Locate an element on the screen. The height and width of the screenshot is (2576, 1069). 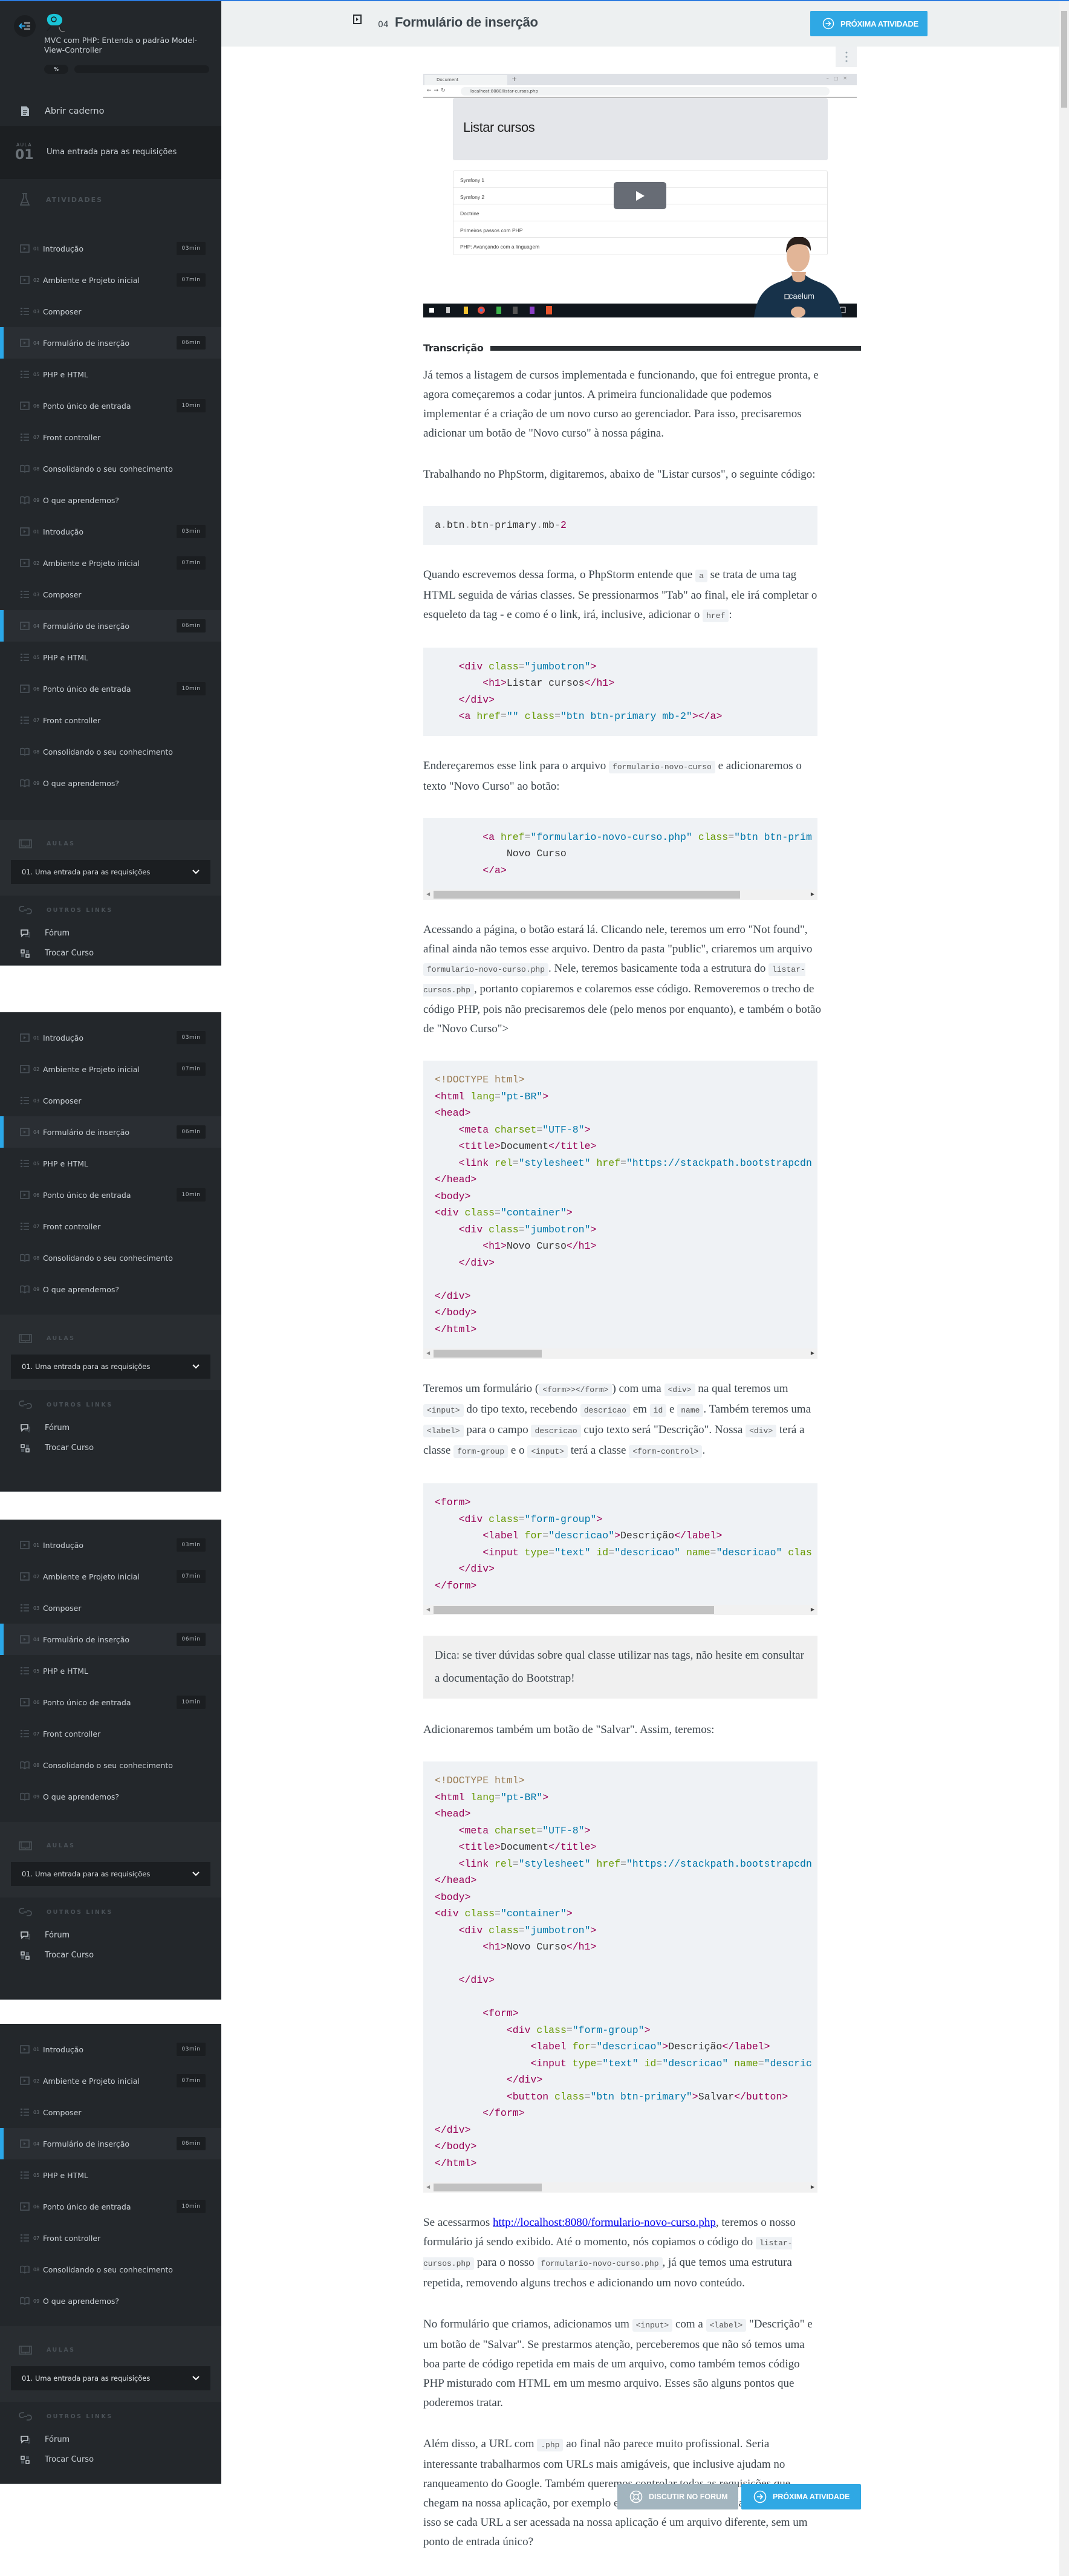
forum-icon is located at coordinates (25, 1428).